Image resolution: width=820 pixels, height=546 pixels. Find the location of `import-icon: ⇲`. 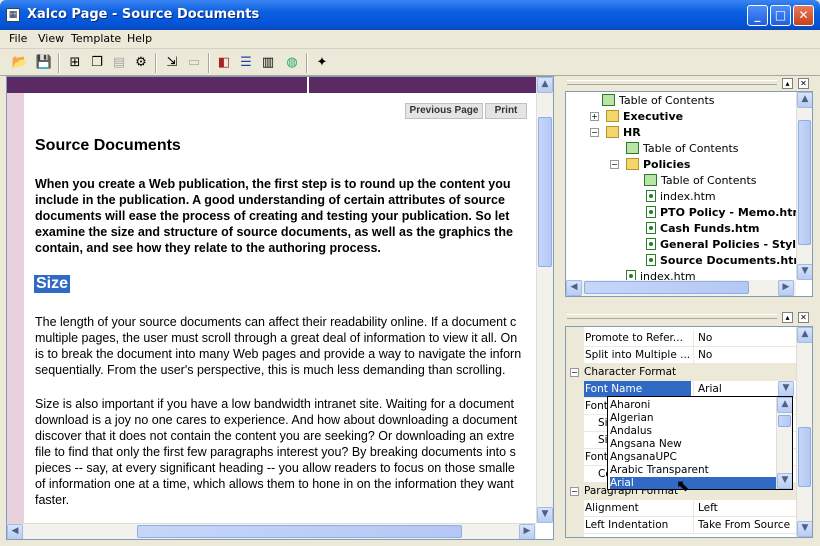

import-icon: ⇲ is located at coordinates (172, 63).